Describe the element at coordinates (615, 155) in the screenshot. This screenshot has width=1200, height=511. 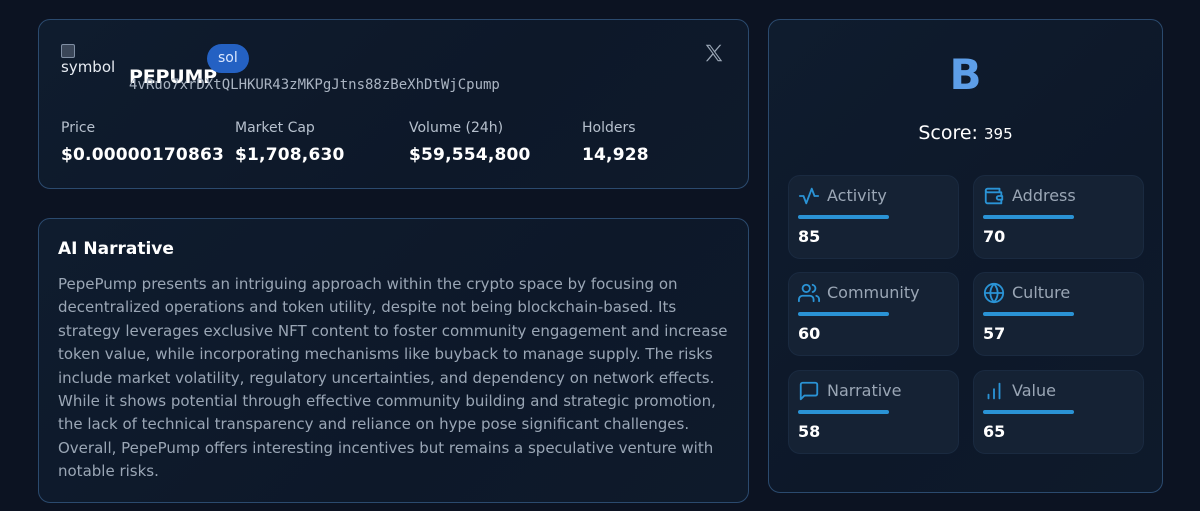
I see `stat-value: 14,928` at that location.